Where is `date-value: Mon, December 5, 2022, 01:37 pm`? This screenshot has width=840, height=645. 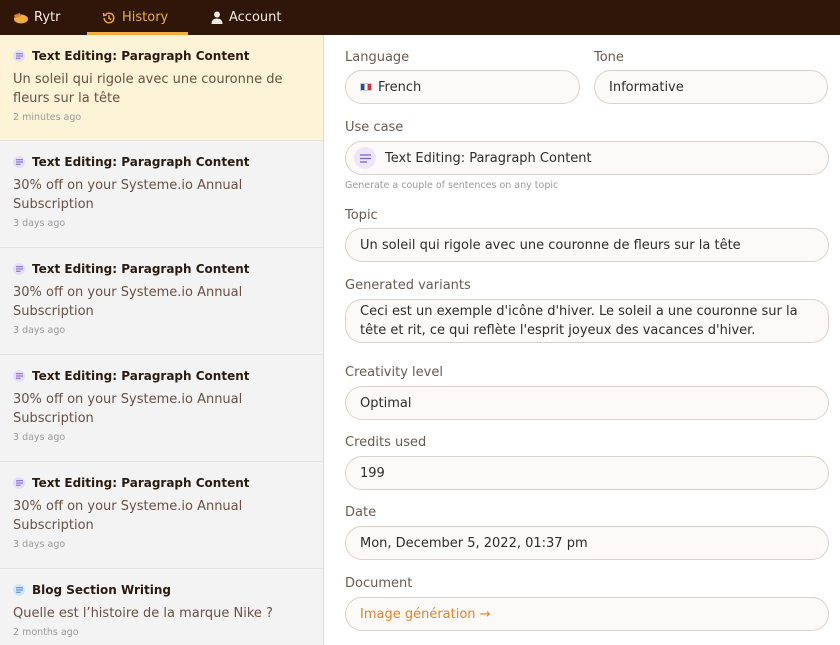 date-value: Mon, December 5, 2022, 01:37 pm is located at coordinates (474, 543).